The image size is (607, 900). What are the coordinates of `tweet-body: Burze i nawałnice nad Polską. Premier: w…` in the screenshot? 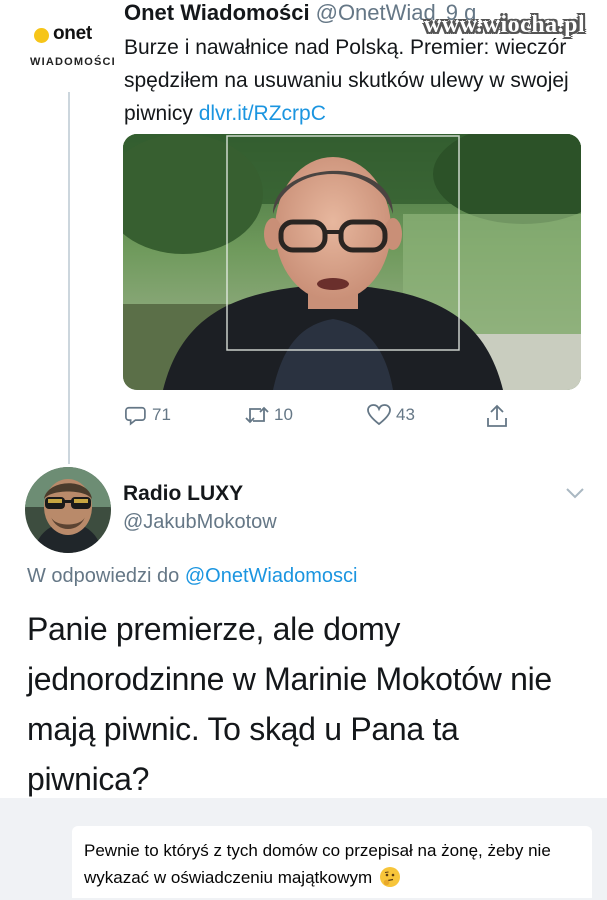 It's located at (346, 80).